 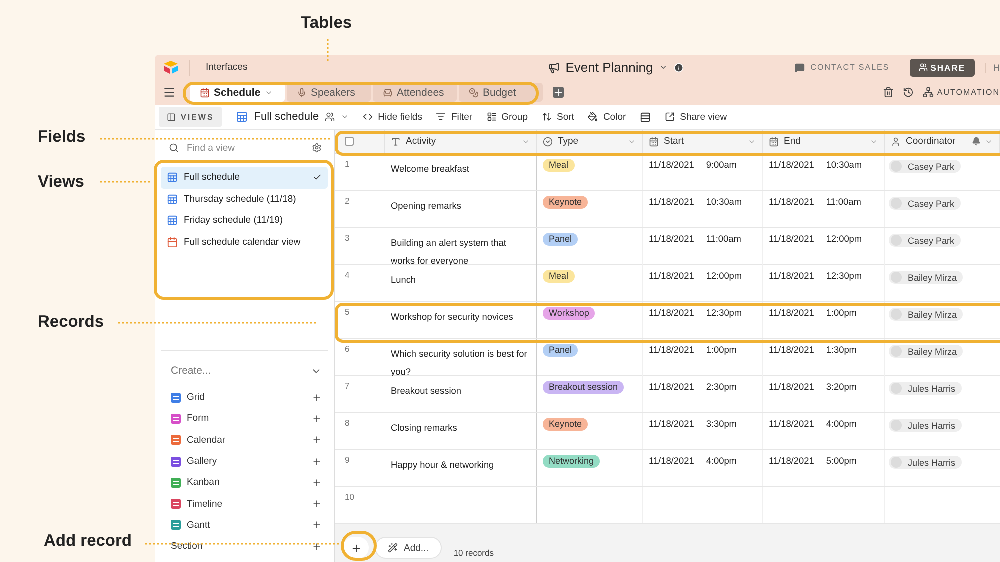 I want to click on table-cell-text: 1:00pm, so click(x=841, y=313).